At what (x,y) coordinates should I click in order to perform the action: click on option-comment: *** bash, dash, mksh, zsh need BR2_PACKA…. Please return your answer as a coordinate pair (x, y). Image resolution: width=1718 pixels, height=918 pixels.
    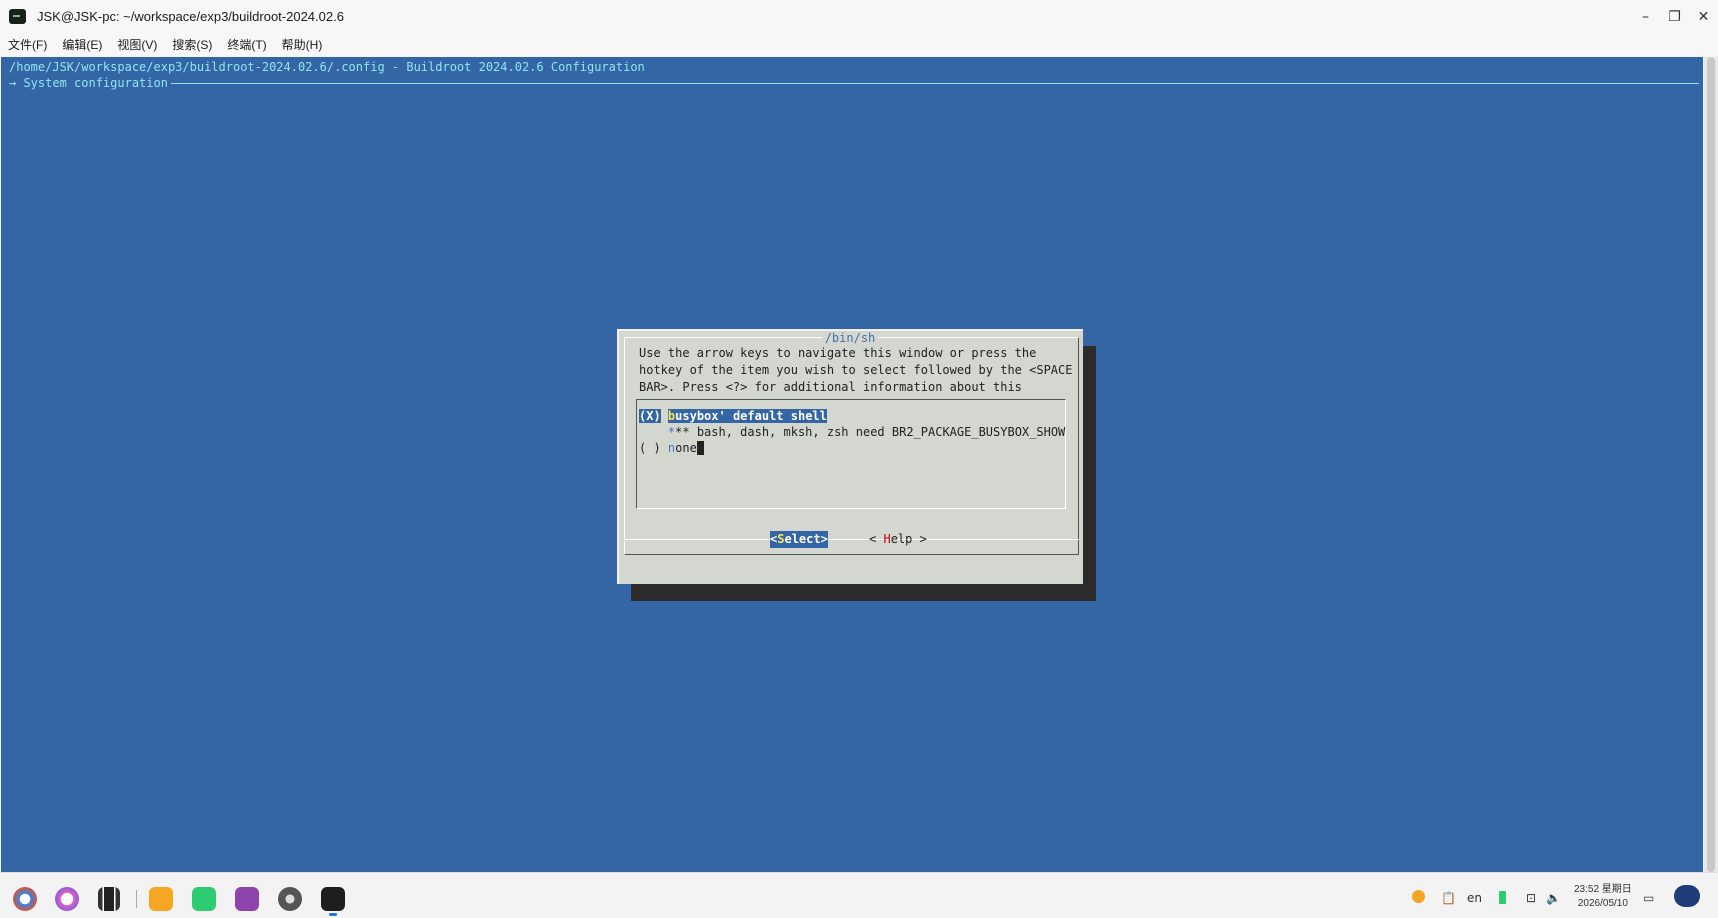
    Looking at the image, I should click on (852, 432).